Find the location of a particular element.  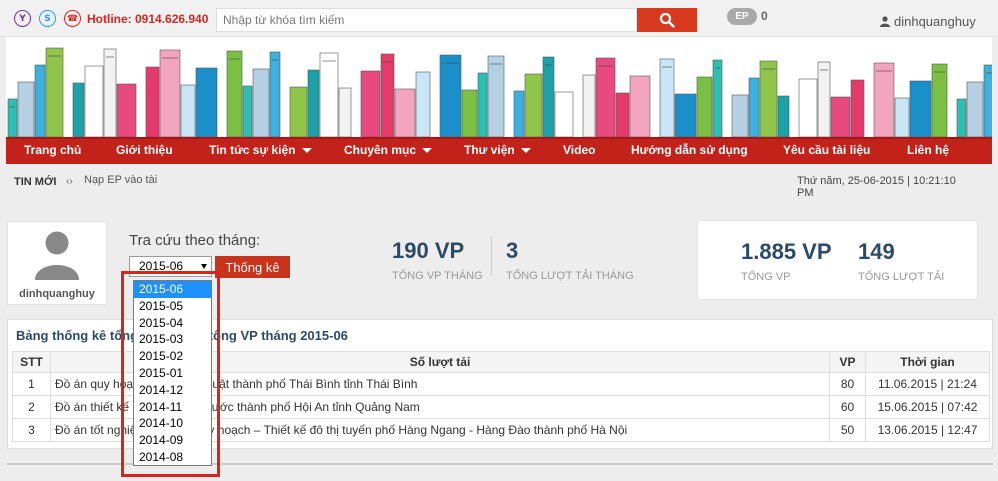

monthly-vp-value: 190 VP is located at coordinates (428, 250).